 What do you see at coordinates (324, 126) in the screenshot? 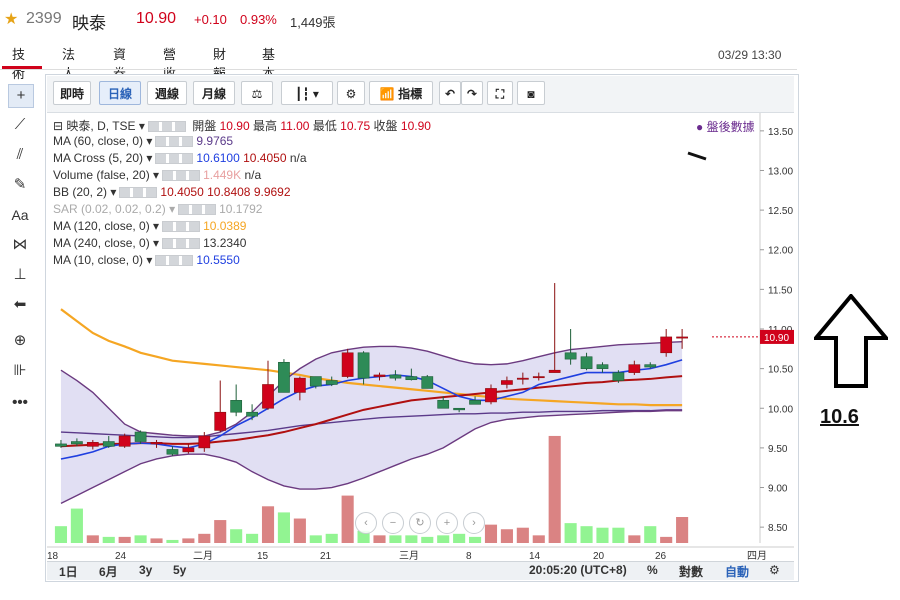
I see `low-label: 最低` at bounding box center [324, 126].